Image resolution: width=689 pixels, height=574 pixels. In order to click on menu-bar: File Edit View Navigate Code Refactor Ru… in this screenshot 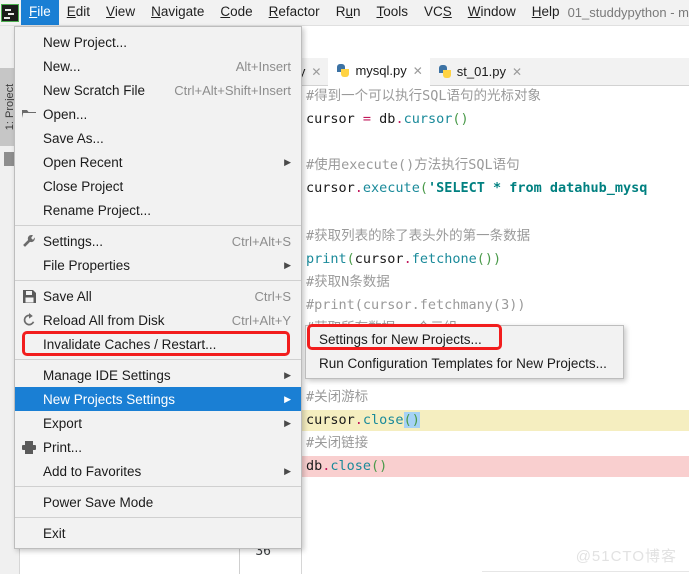, I will do `click(344, 13)`.